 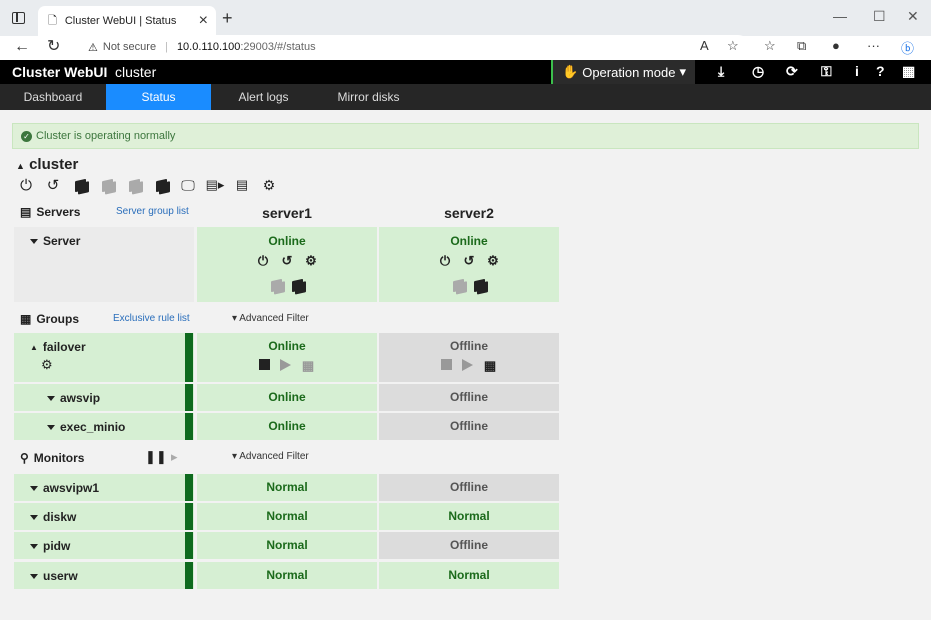 What do you see at coordinates (826, 71) in the screenshot?
I see `key-icon: ⚿` at bounding box center [826, 71].